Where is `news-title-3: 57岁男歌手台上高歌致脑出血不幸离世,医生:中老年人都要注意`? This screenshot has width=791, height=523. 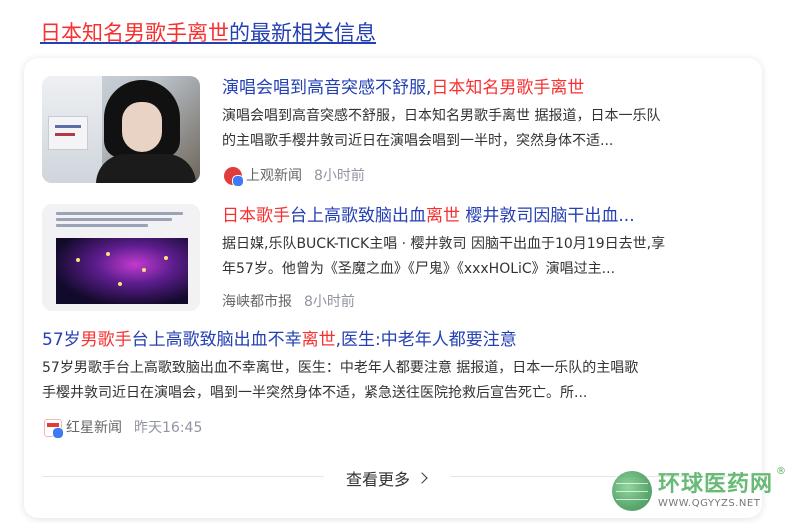
news-title-3: 57岁男歌手台上高歌致脑出血不幸离世,医生:中老年人都要注意 is located at coordinates (279, 340).